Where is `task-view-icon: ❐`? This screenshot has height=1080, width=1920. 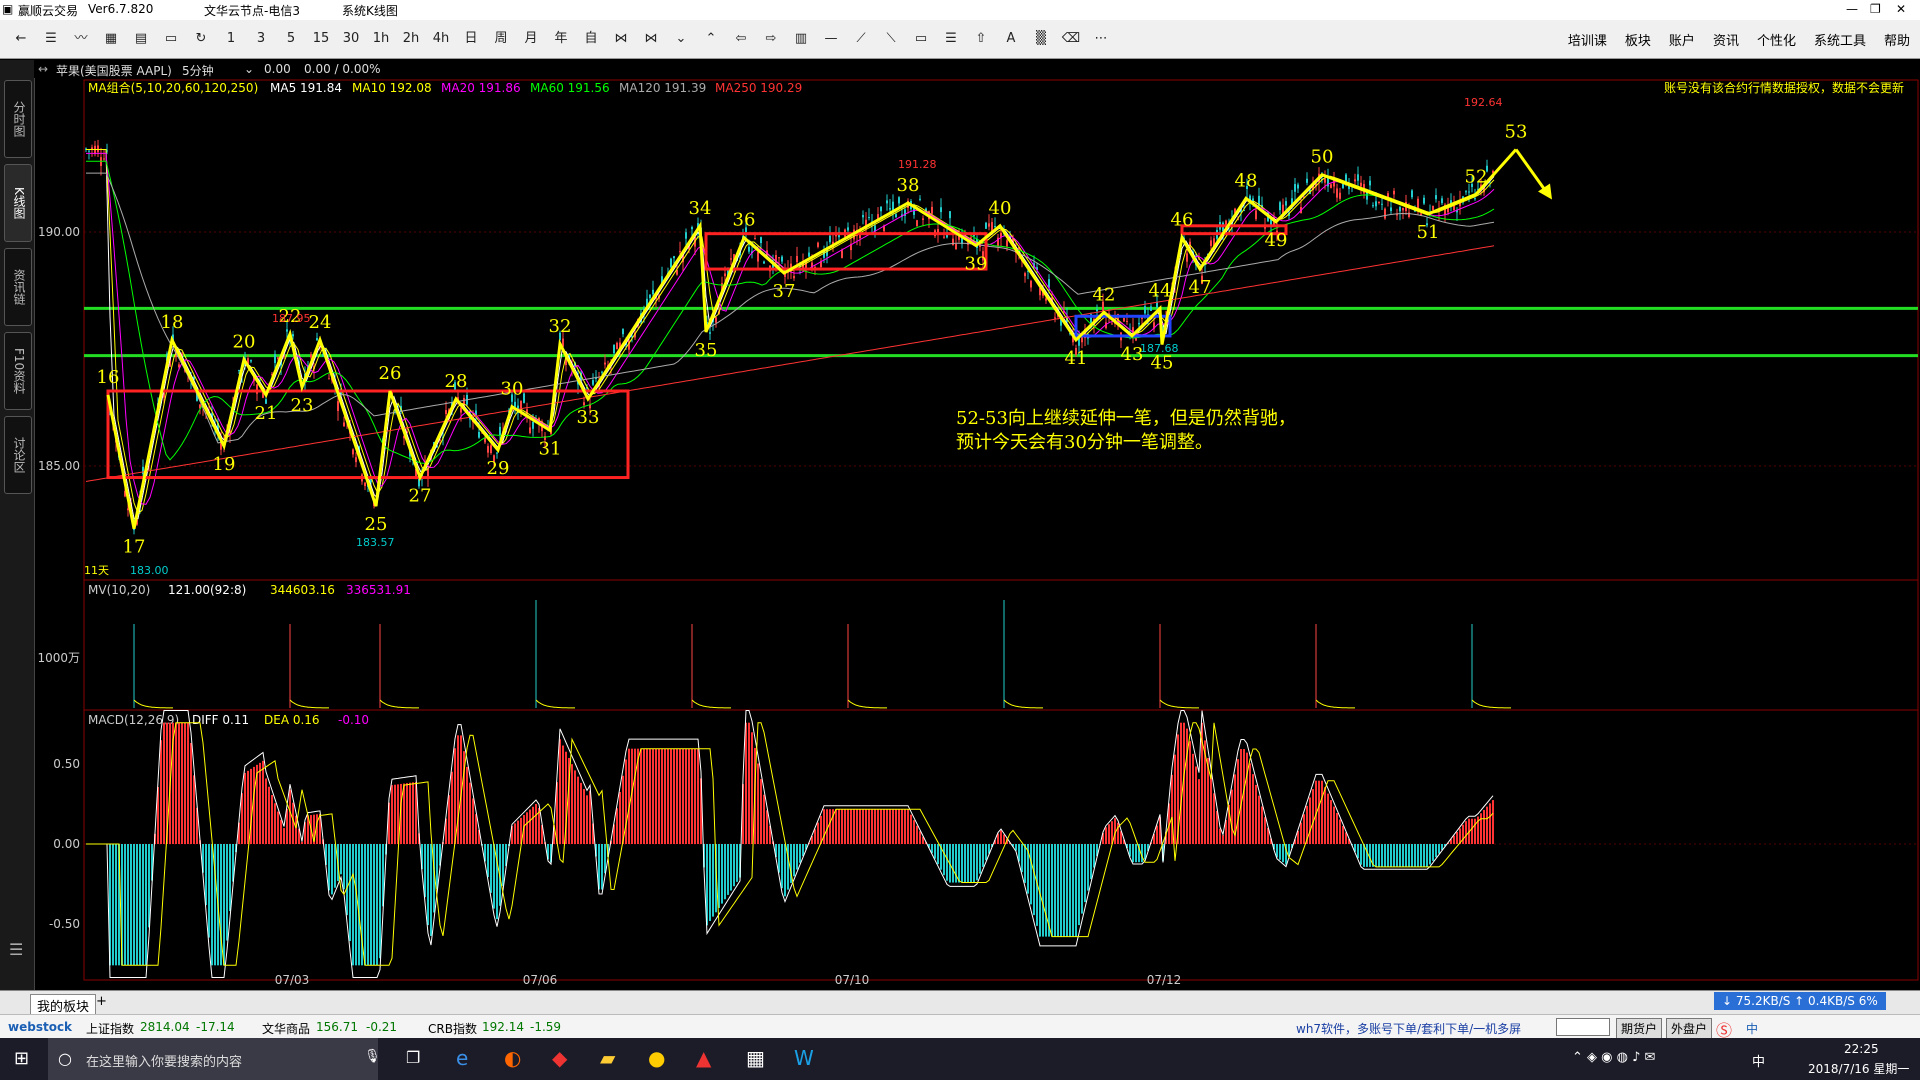
task-view-icon: ❐ is located at coordinates (413, 1057).